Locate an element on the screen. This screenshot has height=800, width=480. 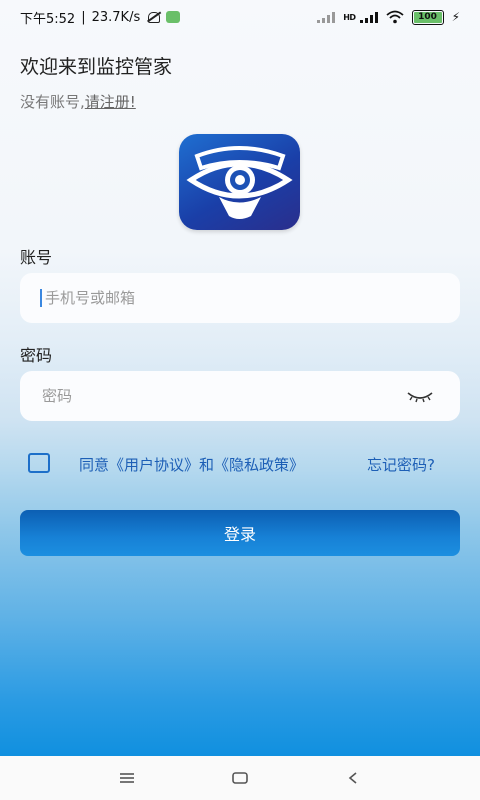
agreement-text: 同意《用户协议》和《隐私政策》 is located at coordinates (191, 464).